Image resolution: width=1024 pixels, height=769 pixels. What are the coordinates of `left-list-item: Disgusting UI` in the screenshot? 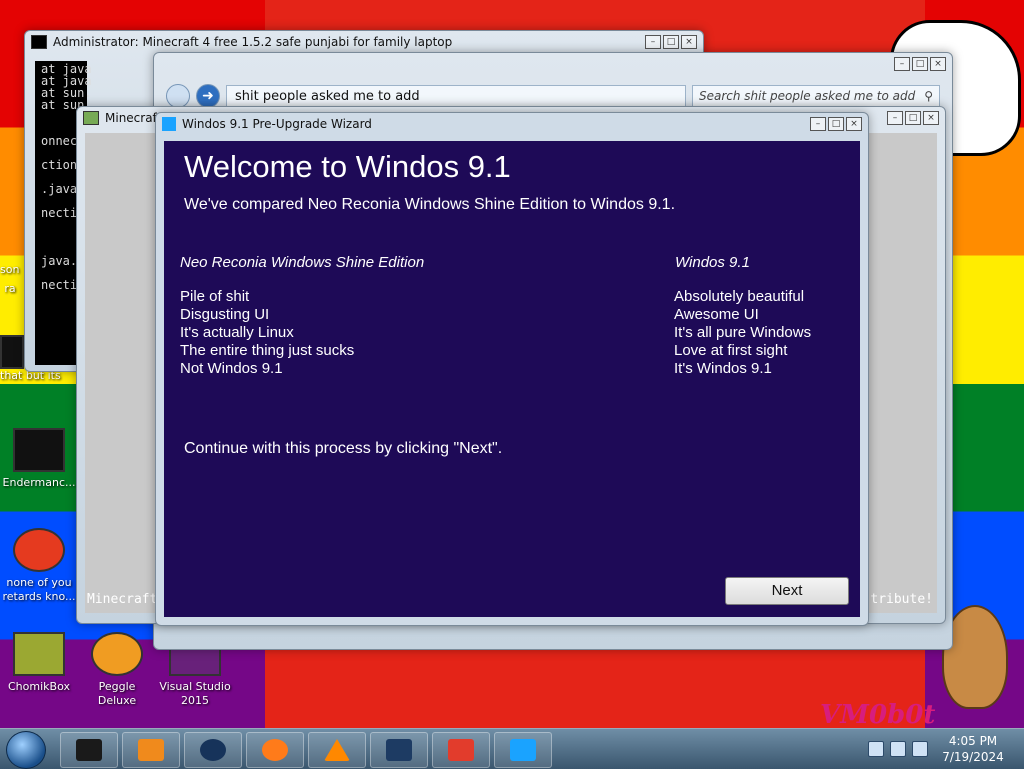 It's located at (225, 314).